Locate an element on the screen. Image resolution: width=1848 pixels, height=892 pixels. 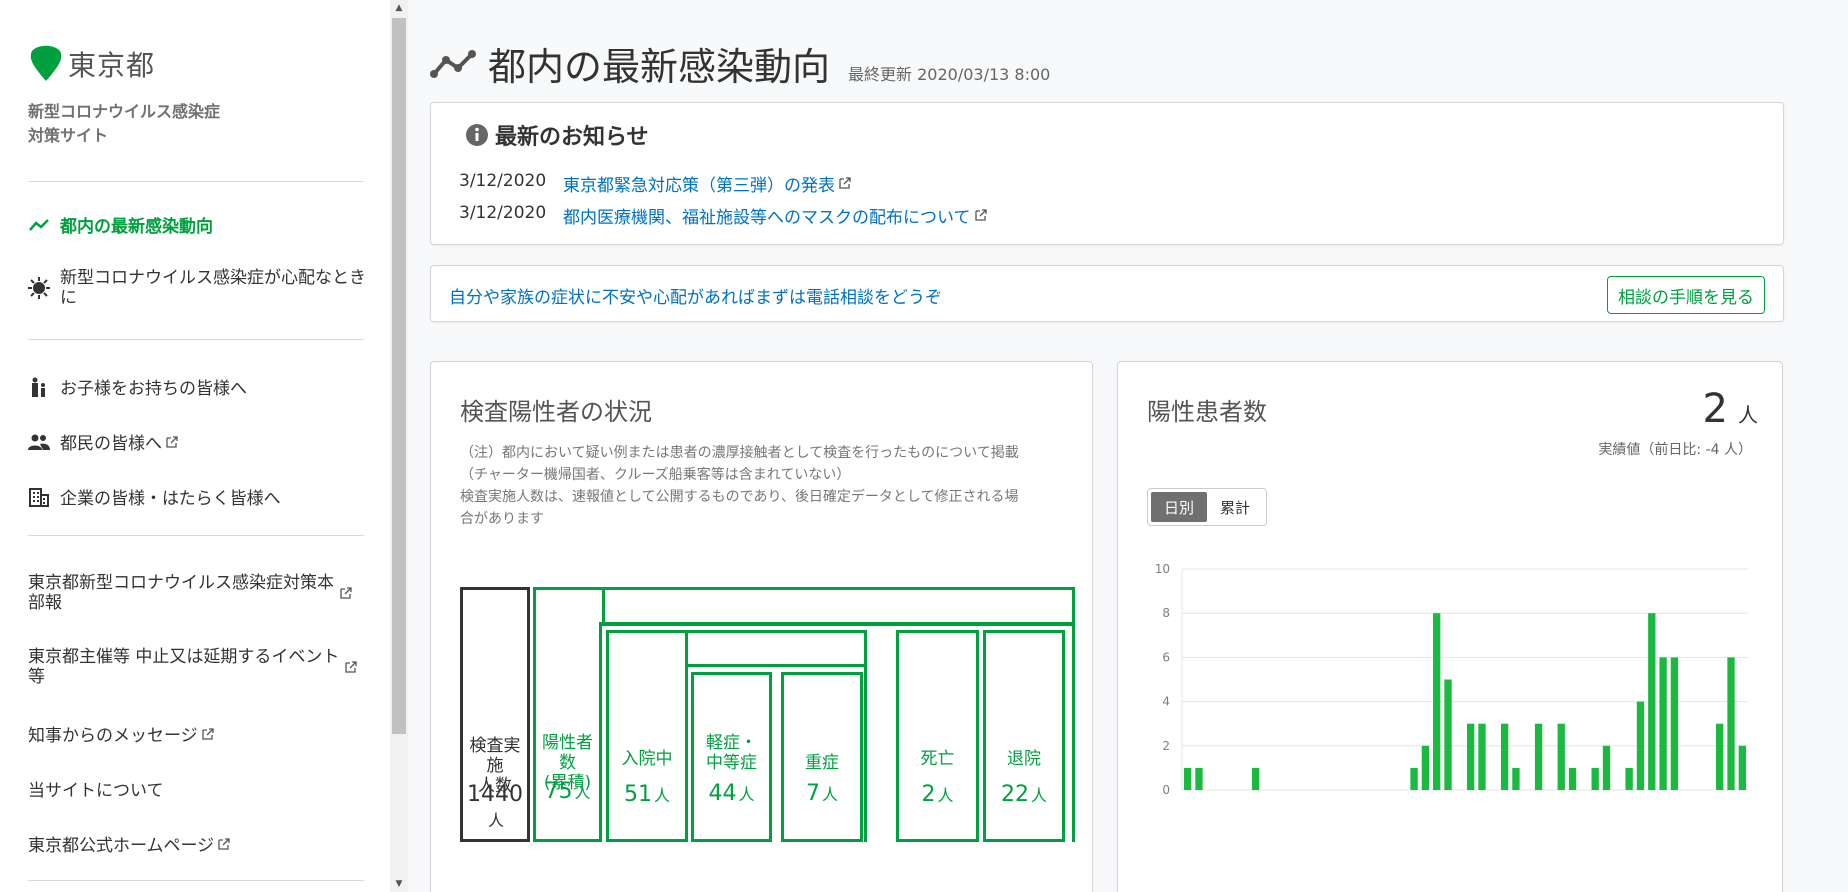
consult-card: 自分や家族の症状に不安や心配があればまずは電話相談をどうぞ 相談の手順を見る is located at coordinates (1107, 293).